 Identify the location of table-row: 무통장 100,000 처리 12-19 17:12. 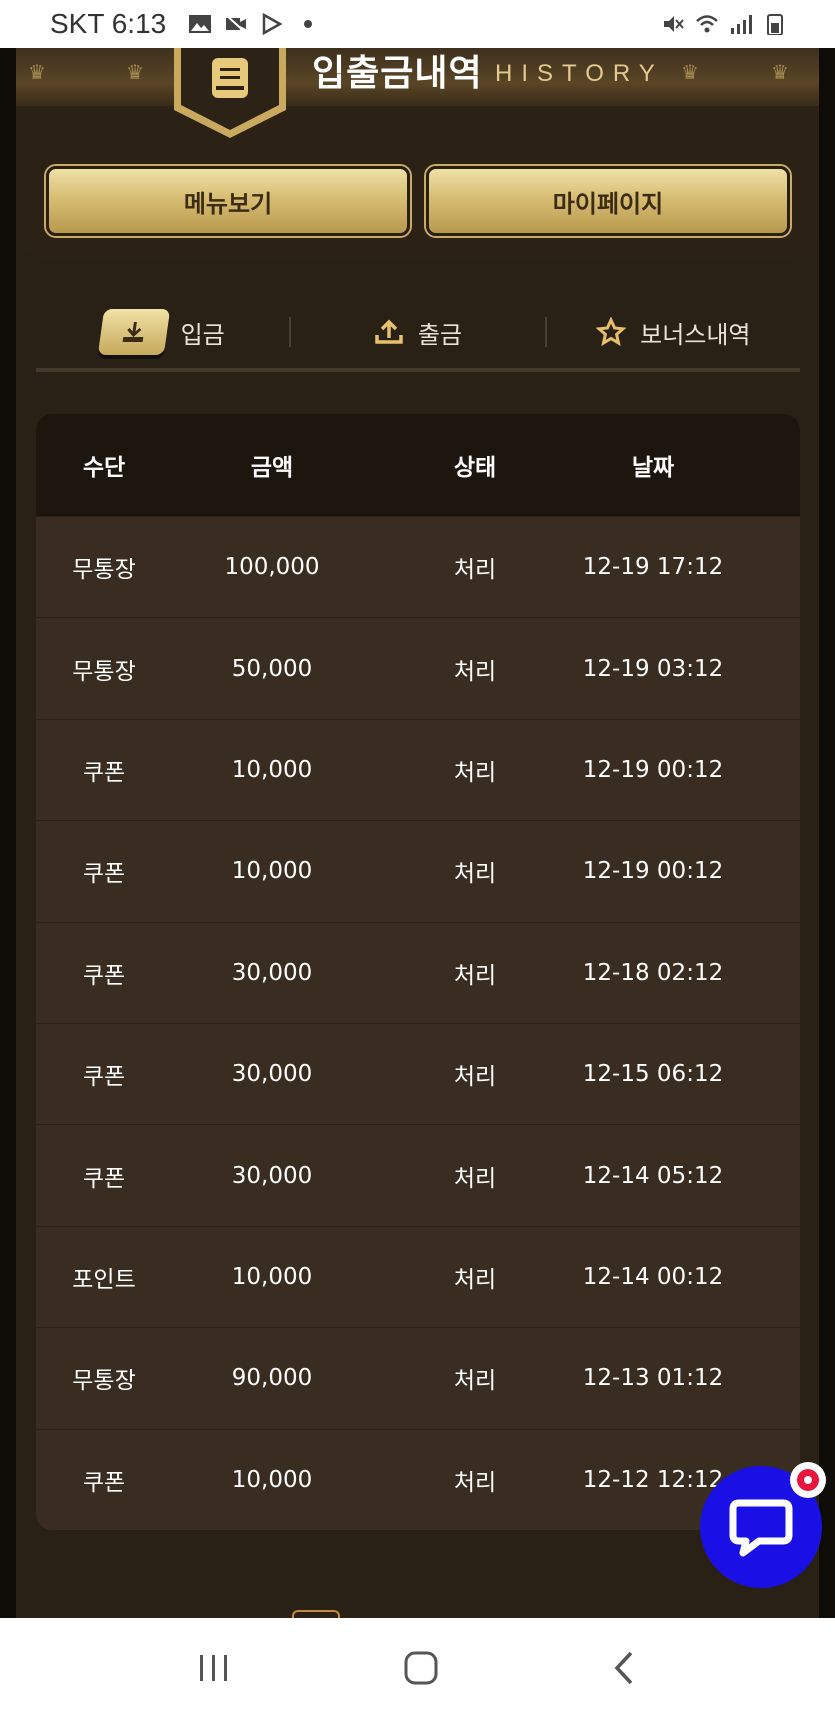
(418, 567).